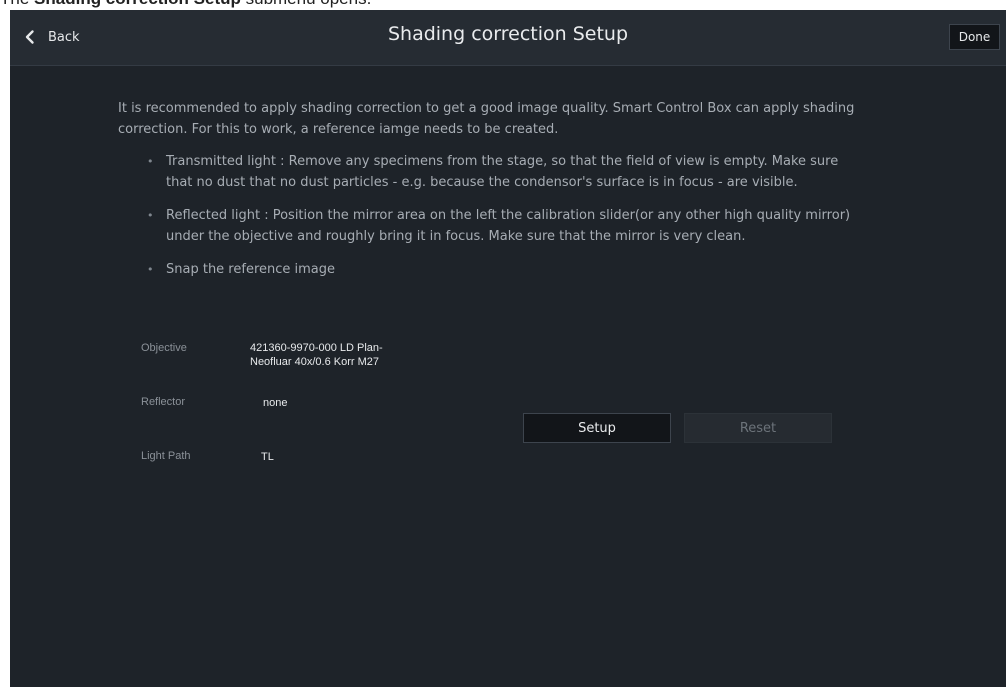 This screenshot has width=1006, height=687. I want to click on page-title: Shading correction Setup, so click(508, 34).